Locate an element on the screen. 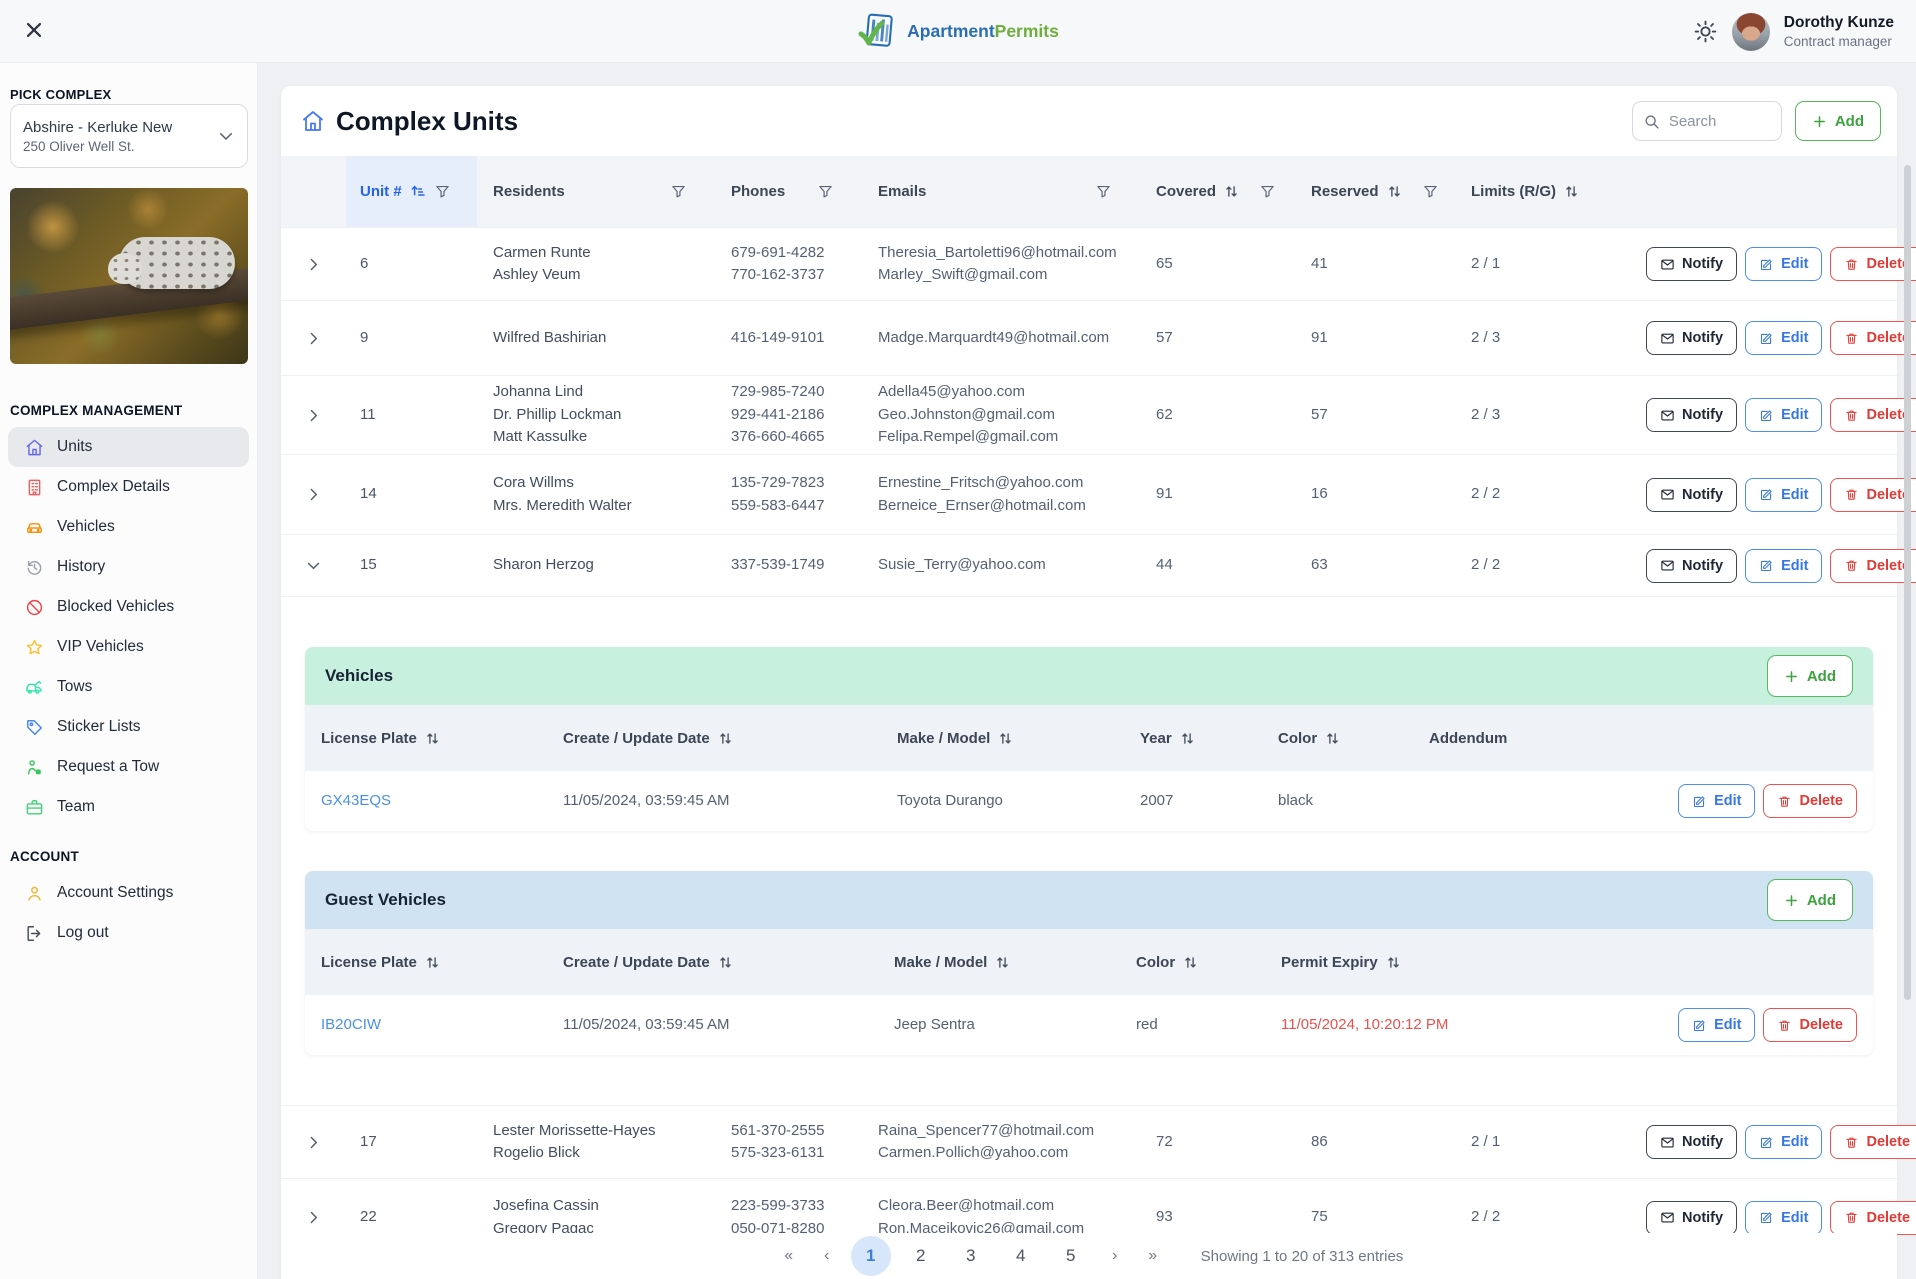 This screenshot has height=1279, width=1916. make-model-cell: Toyota Durango is located at coordinates (950, 800).